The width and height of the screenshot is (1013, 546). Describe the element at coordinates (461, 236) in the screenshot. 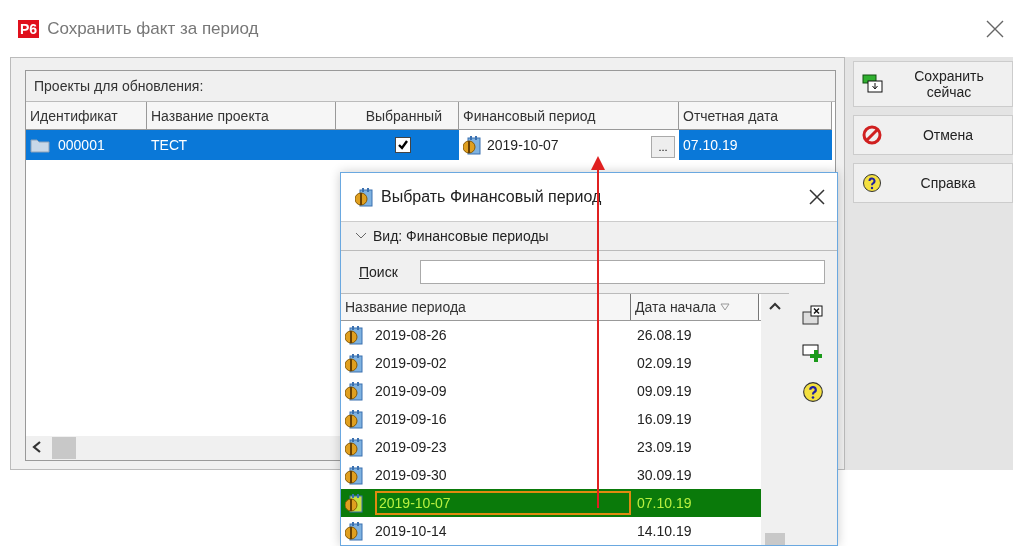

I see `view-label: Вид: Финансовые периоды` at that location.